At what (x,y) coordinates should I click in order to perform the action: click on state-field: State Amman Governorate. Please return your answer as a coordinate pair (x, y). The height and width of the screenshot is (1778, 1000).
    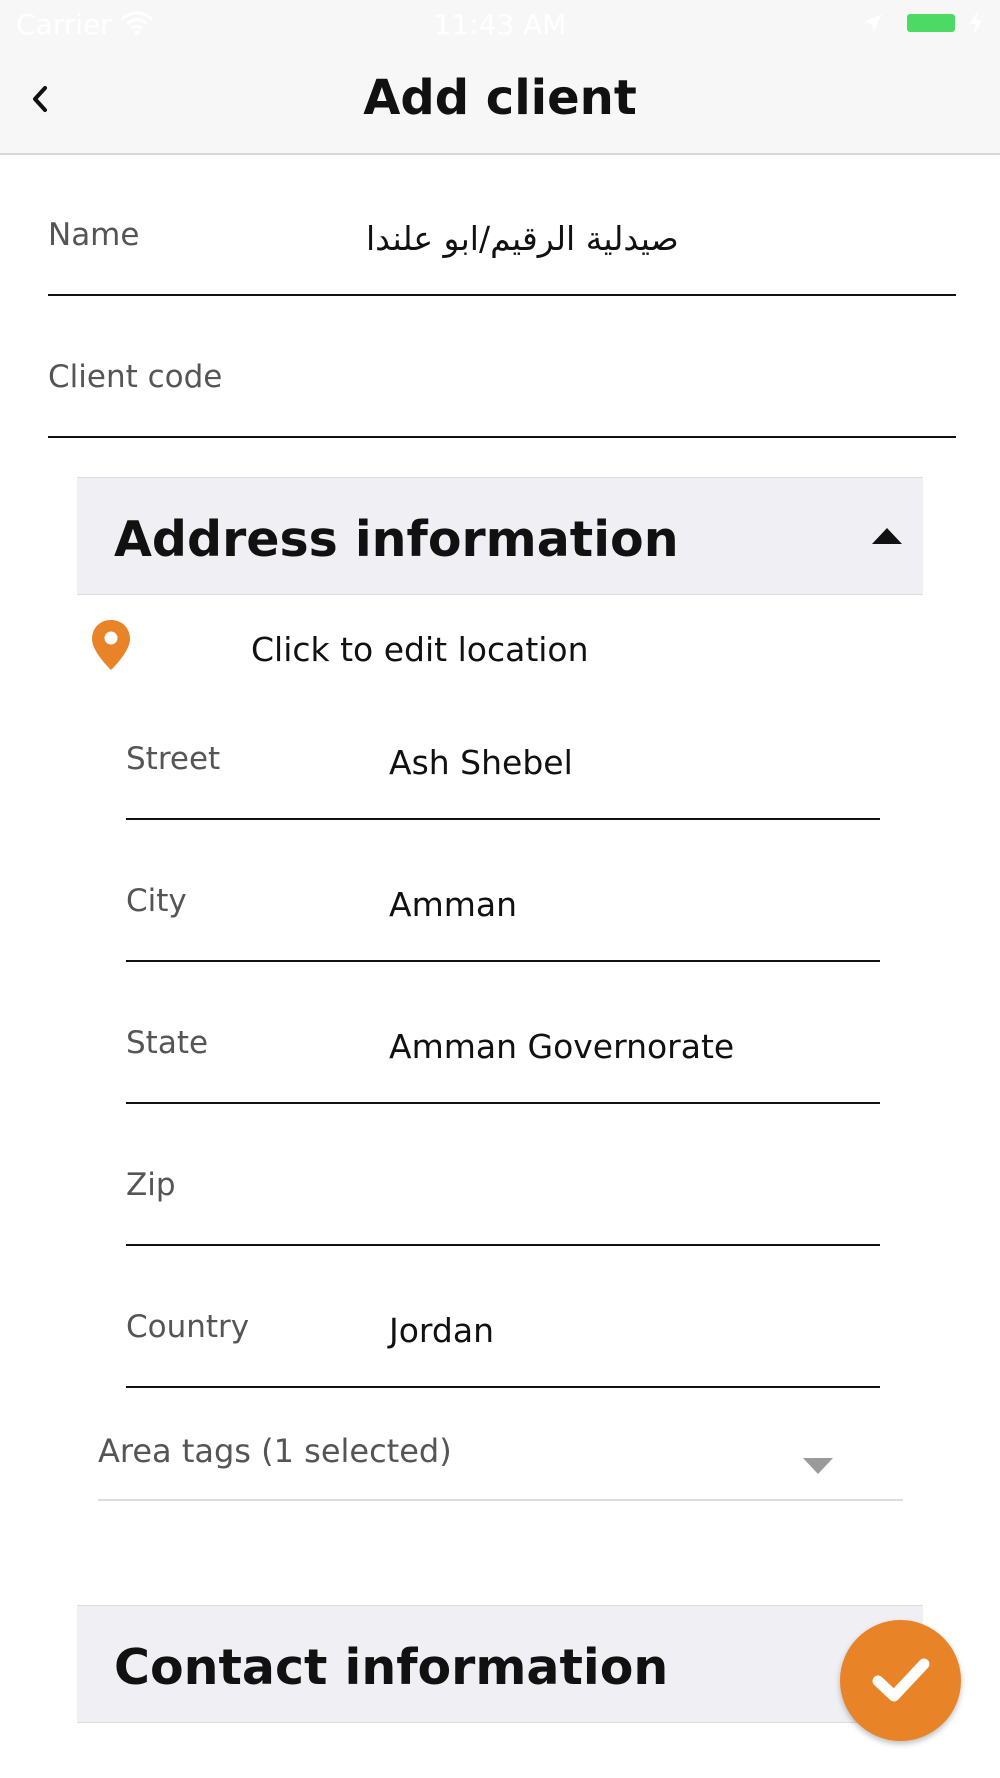
    Looking at the image, I should click on (503, 1064).